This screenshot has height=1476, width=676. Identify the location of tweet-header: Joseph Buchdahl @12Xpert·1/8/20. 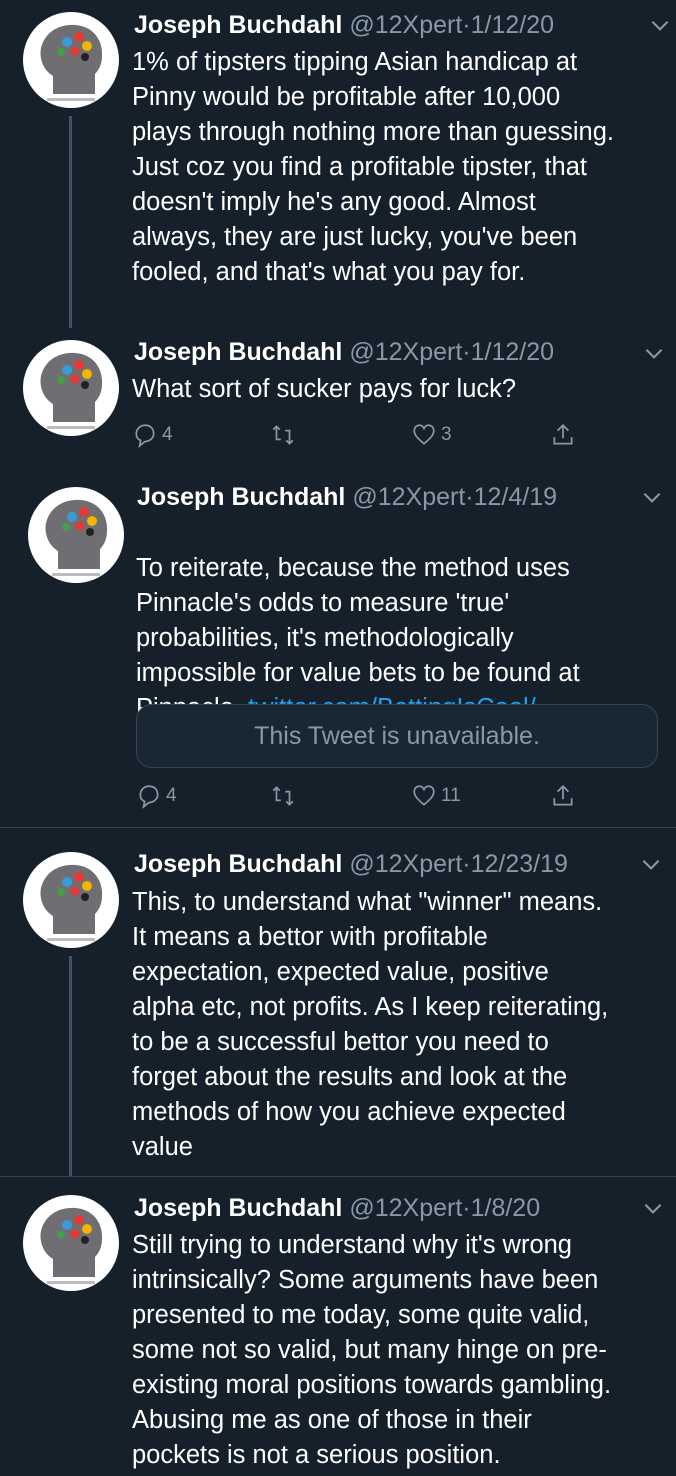
(337, 1208).